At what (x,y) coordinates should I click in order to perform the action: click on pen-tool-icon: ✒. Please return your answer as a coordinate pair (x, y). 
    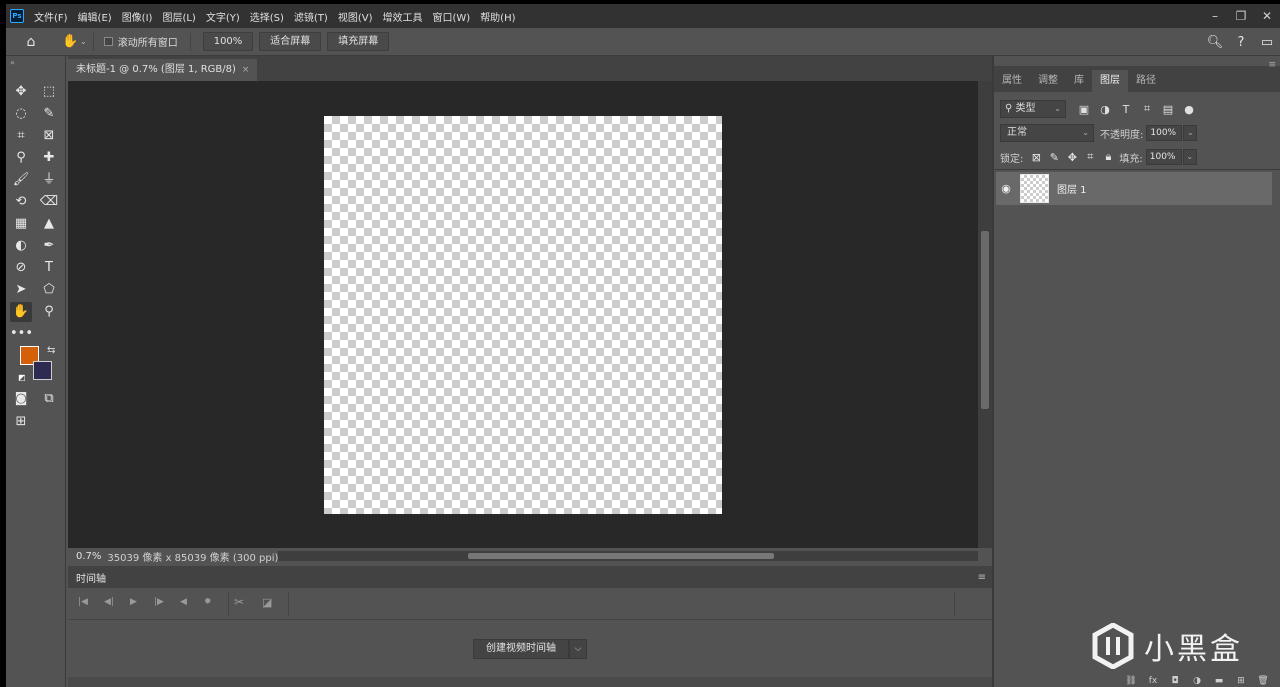
    Looking at the image, I should click on (49, 246).